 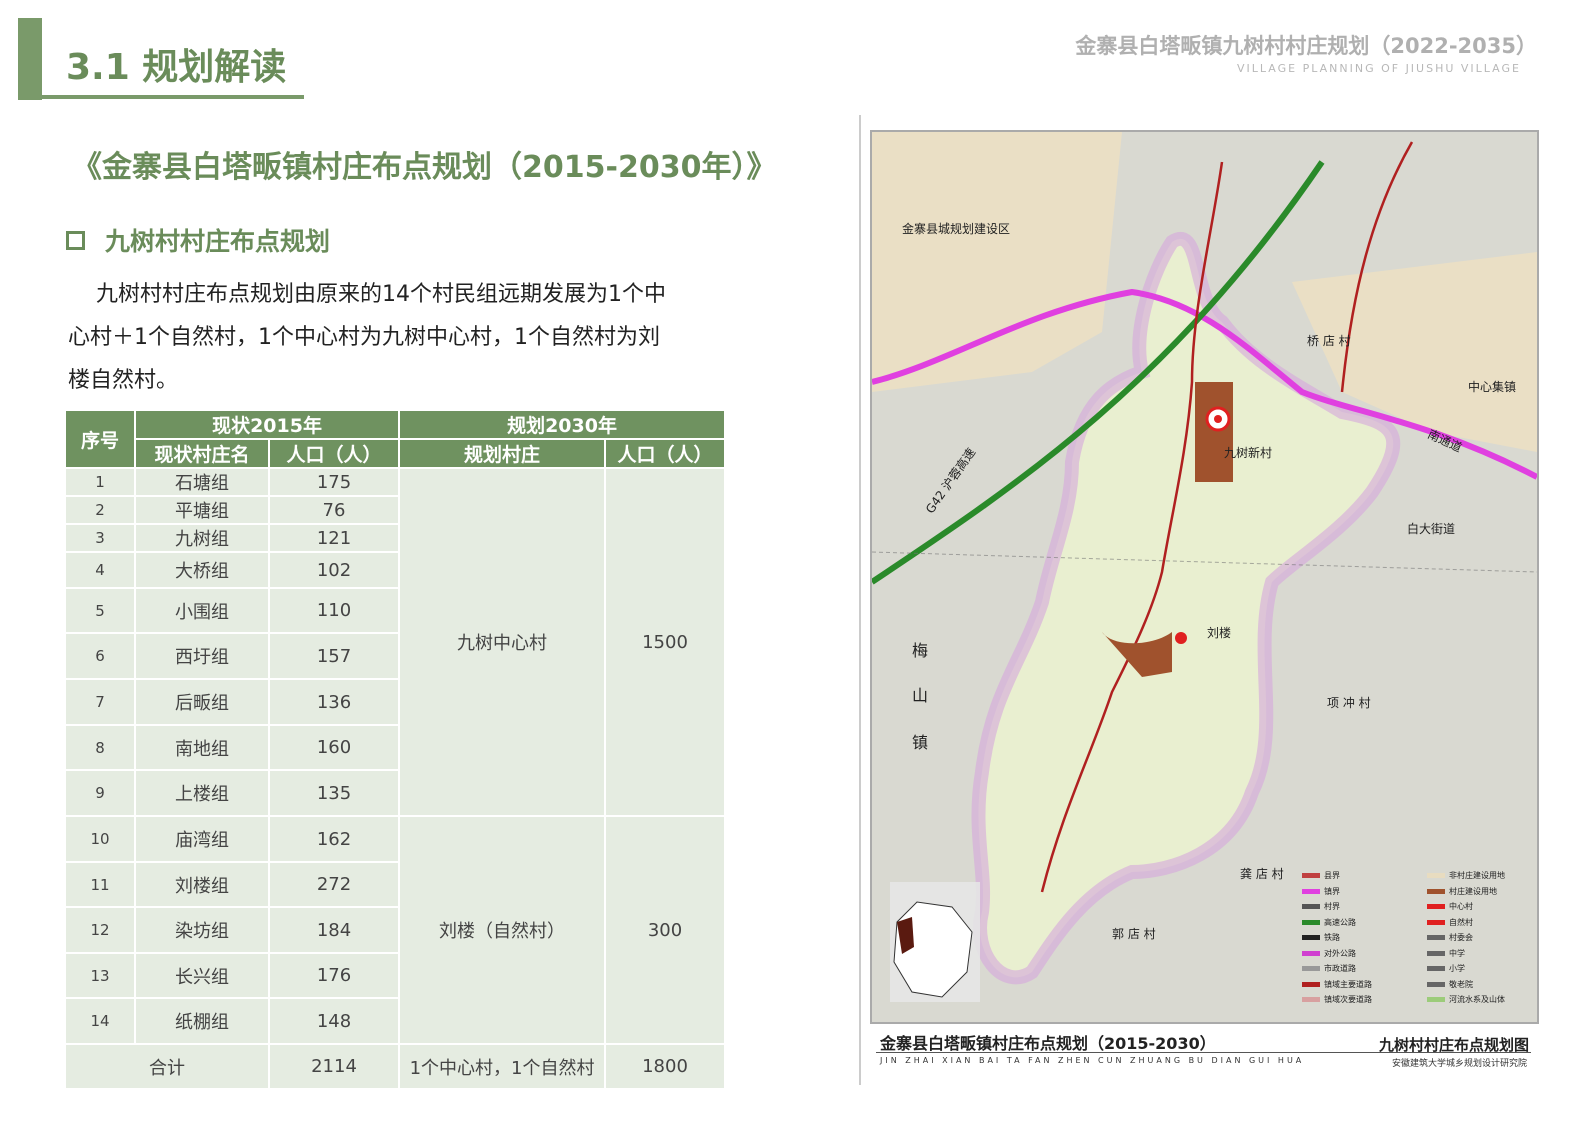 I want to click on legend-item: 中心村, so click(x=1450, y=906).